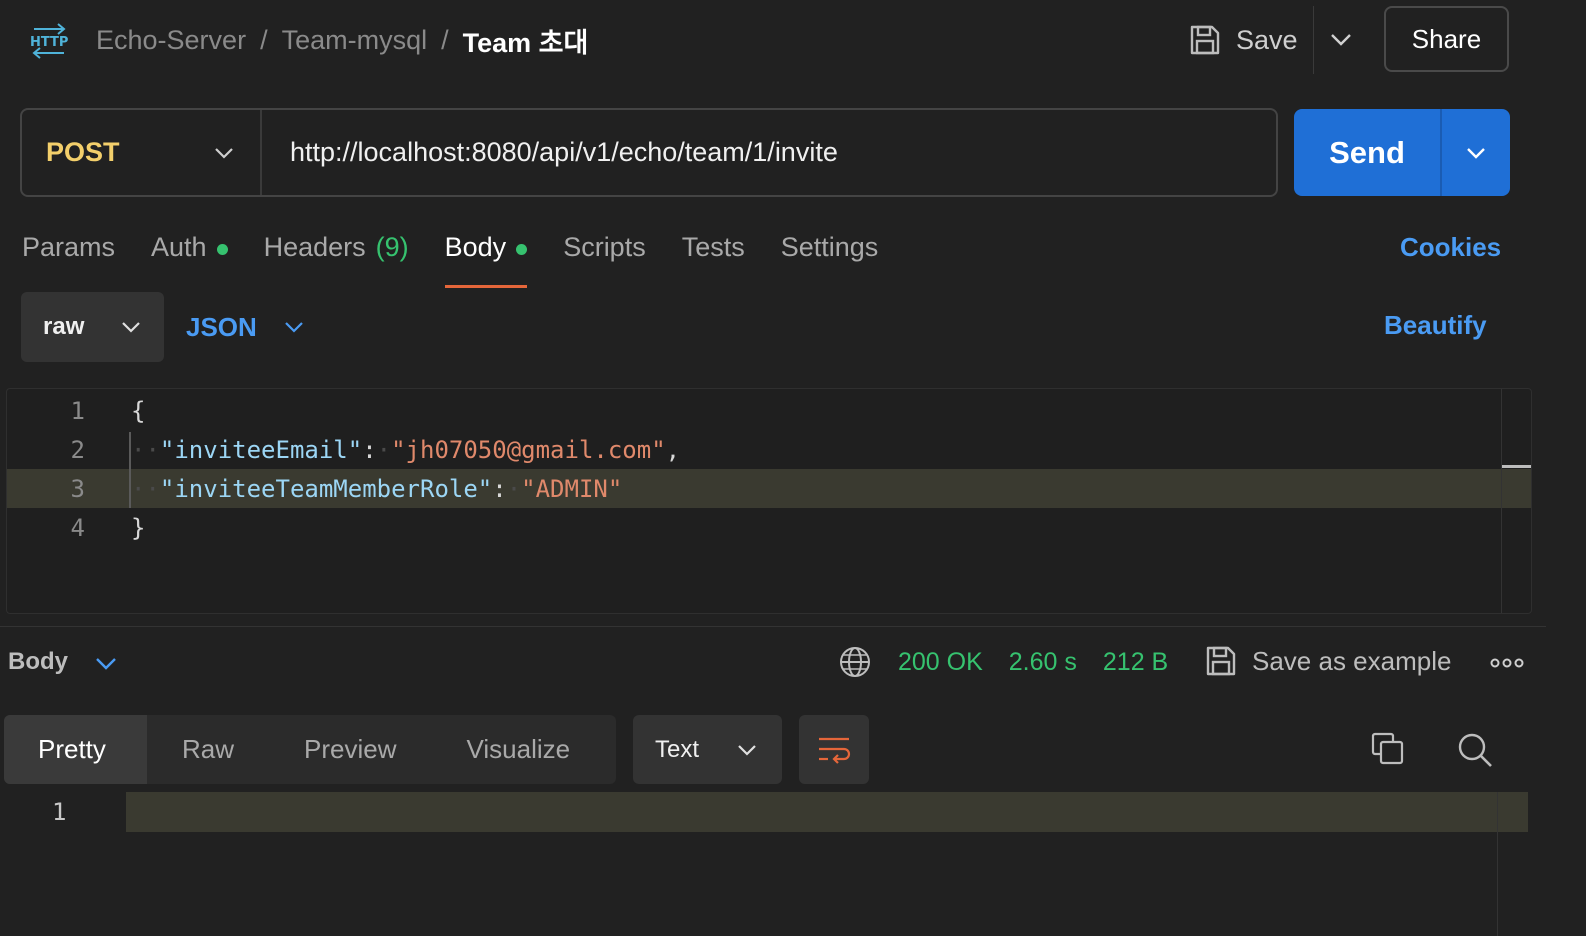 Image resolution: width=1586 pixels, height=936 pixels. Describe the element at coordinates (1267, 39) in the screenshot. I see `save-label: Save` at that location.